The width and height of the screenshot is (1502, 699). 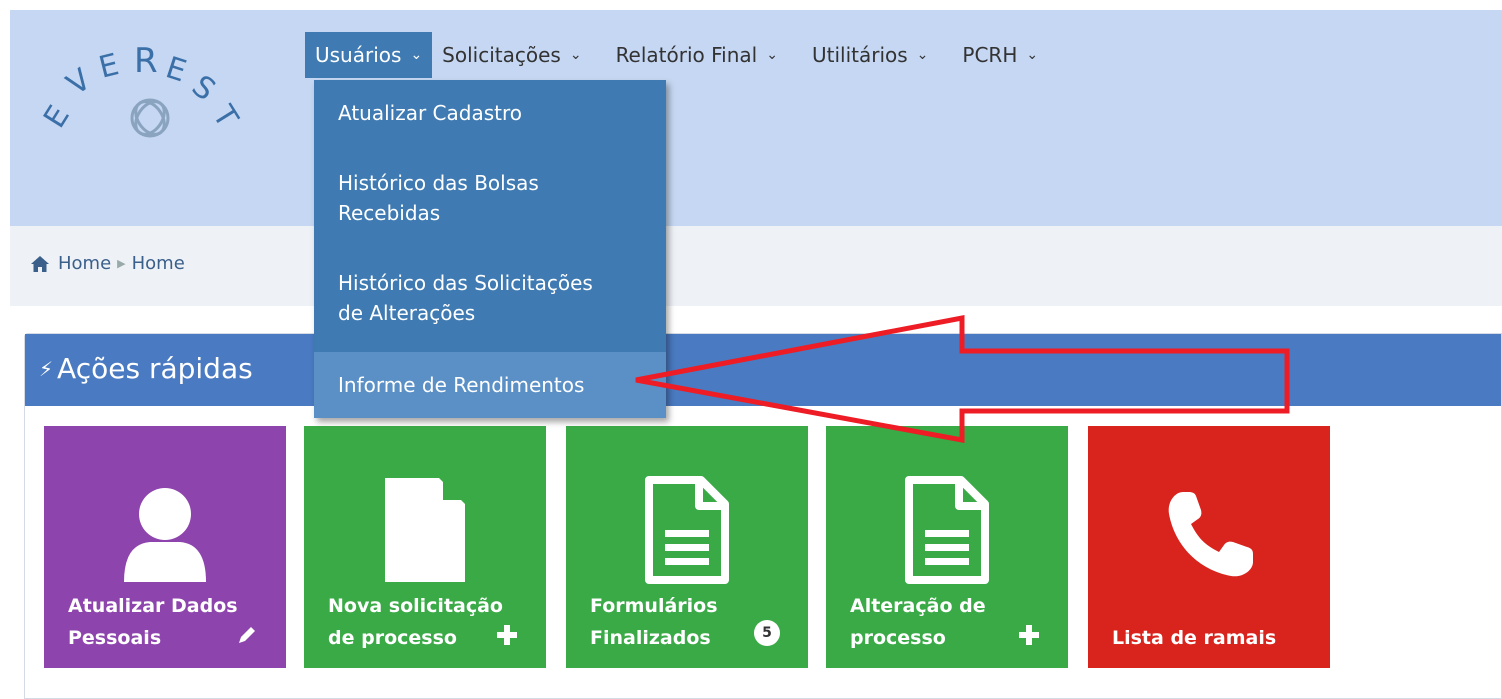 I want to click on svg-text: T, so click(x=225, y=117).